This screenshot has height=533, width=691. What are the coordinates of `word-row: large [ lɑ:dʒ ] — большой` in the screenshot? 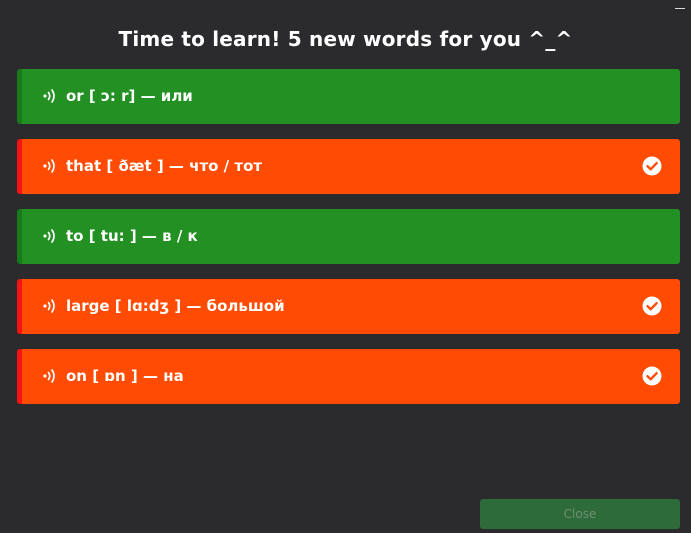 It's located at (348, 306).